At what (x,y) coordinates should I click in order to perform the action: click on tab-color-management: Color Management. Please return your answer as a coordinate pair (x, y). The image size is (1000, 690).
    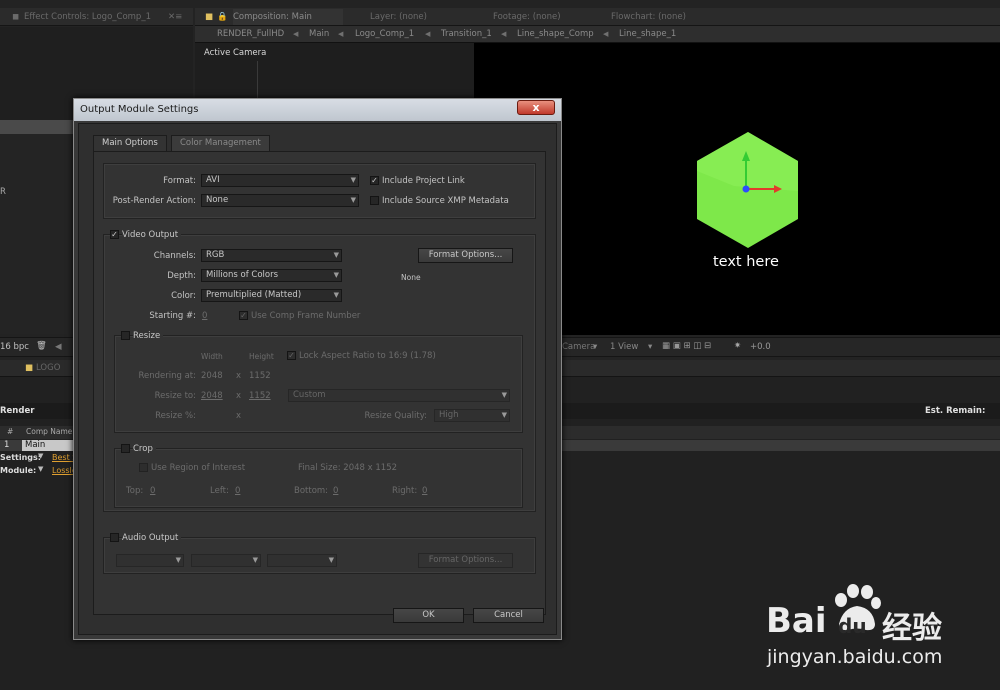
    Looking at the image, I should click on (220, 143).